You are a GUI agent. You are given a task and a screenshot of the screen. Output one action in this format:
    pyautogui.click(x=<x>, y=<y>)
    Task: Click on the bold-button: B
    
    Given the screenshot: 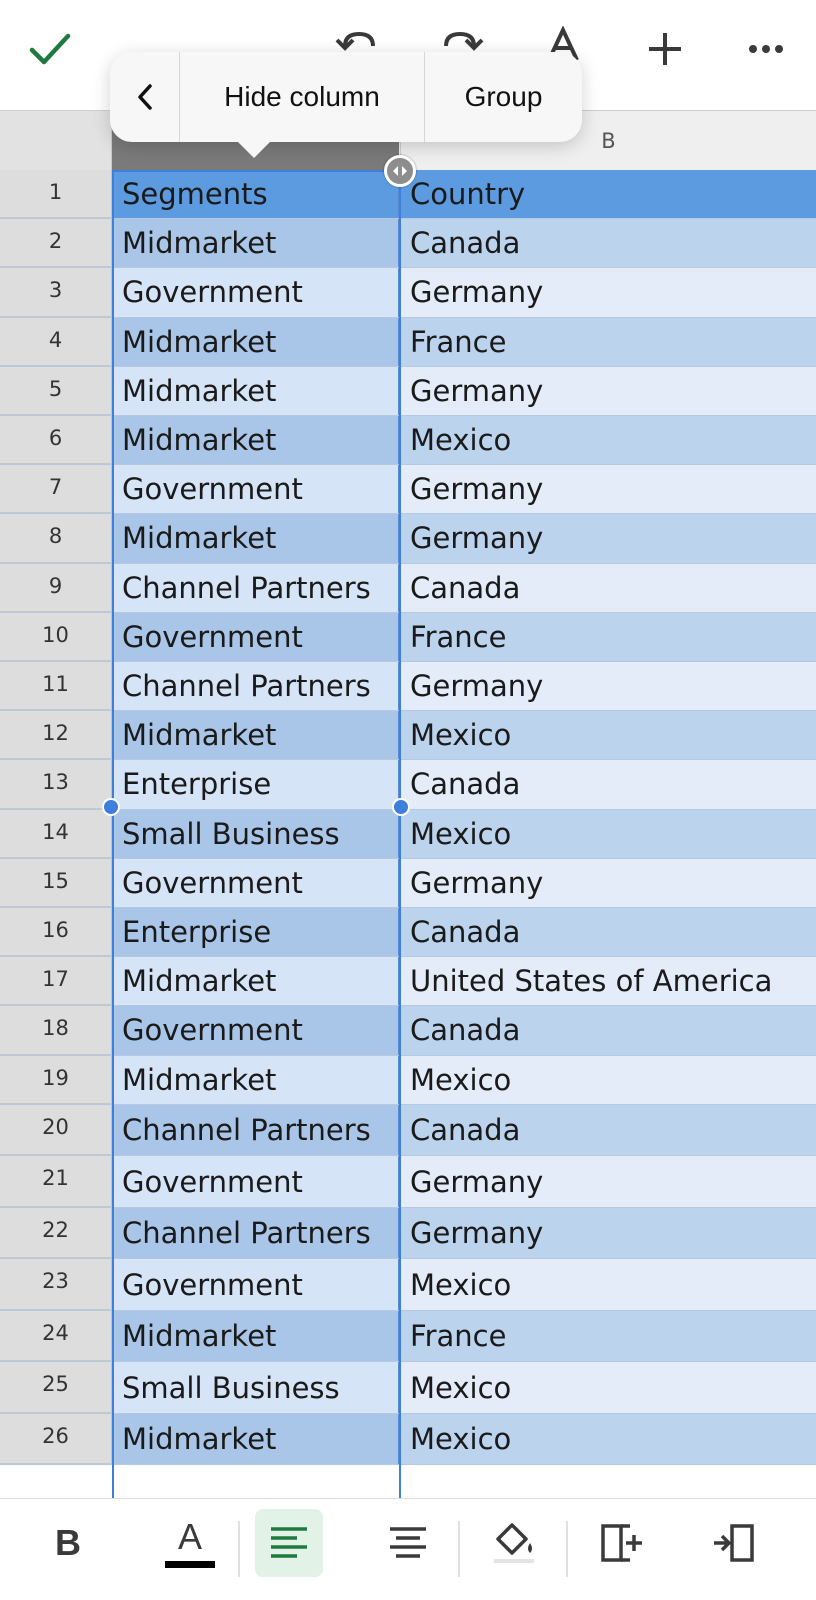 What is the action you would take?
    pyautogui.click(x=68, y=1543)
    